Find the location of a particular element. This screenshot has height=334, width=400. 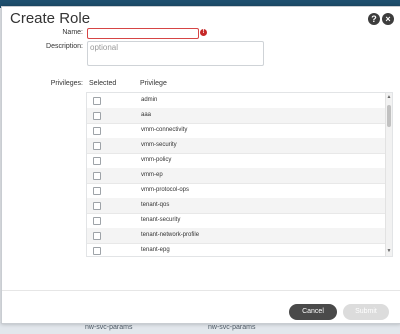

table-scrollbar: ▲ ▼ is located at coordinates (388, 174).